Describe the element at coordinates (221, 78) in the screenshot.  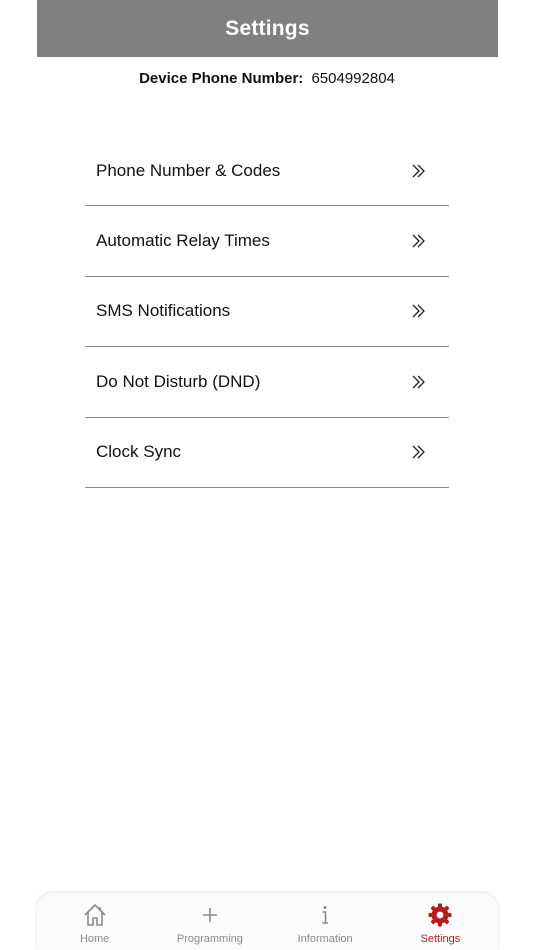
I see `device-phone-label: Device Phone Number:` at that location.